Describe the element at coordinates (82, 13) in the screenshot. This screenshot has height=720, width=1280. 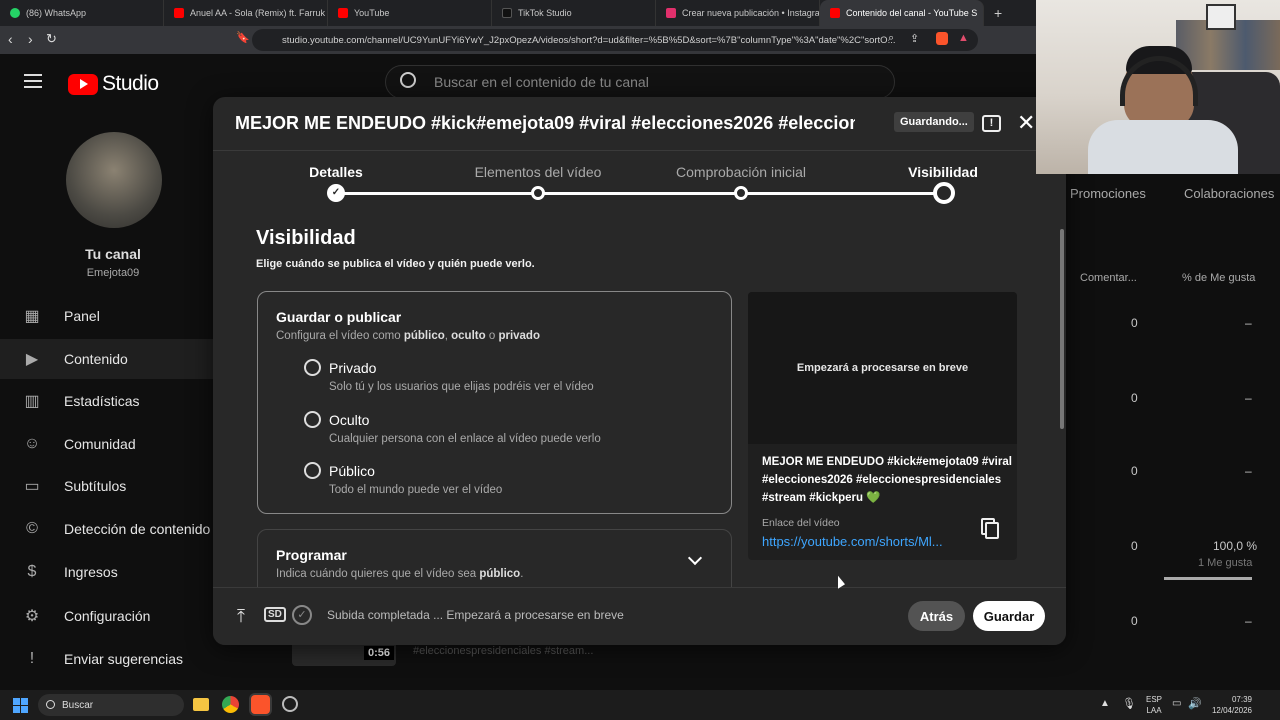
I see `tab-whatsapp: (86) WhatsApp` at that location.